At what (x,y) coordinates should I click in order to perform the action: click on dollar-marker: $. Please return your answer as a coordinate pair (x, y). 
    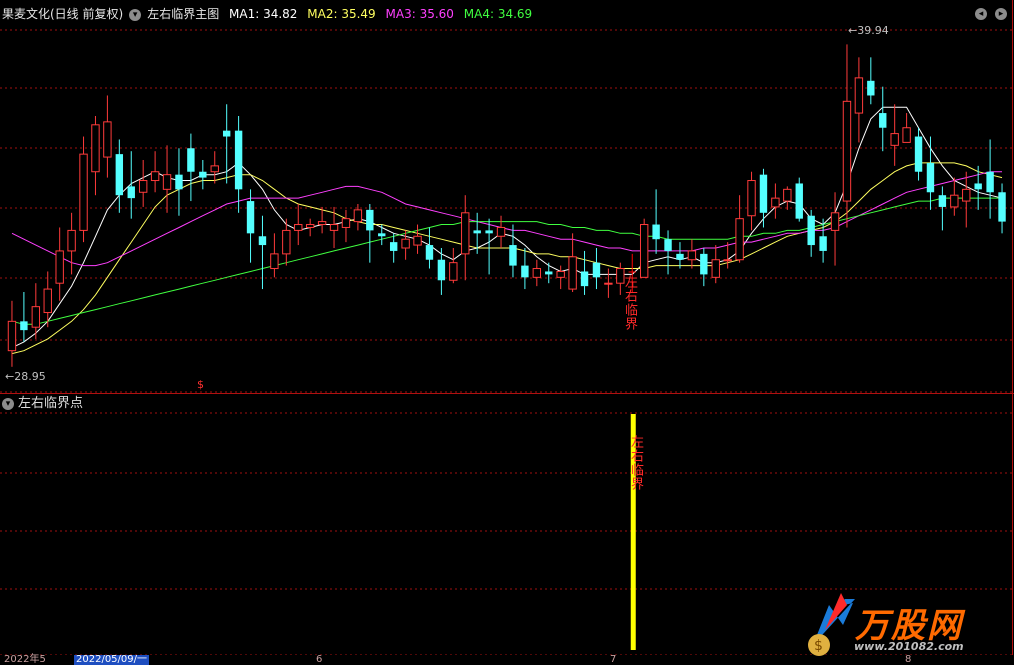
    Looking at the image, I should click on (200, 384).